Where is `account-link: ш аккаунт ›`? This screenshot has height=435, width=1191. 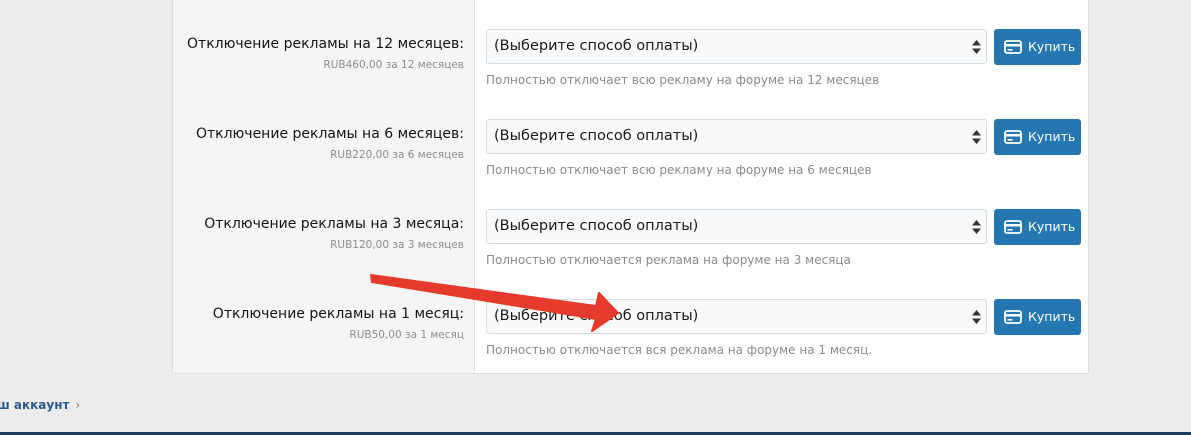 account-link: ш аккаунт › is located at coordinates (40, 405).